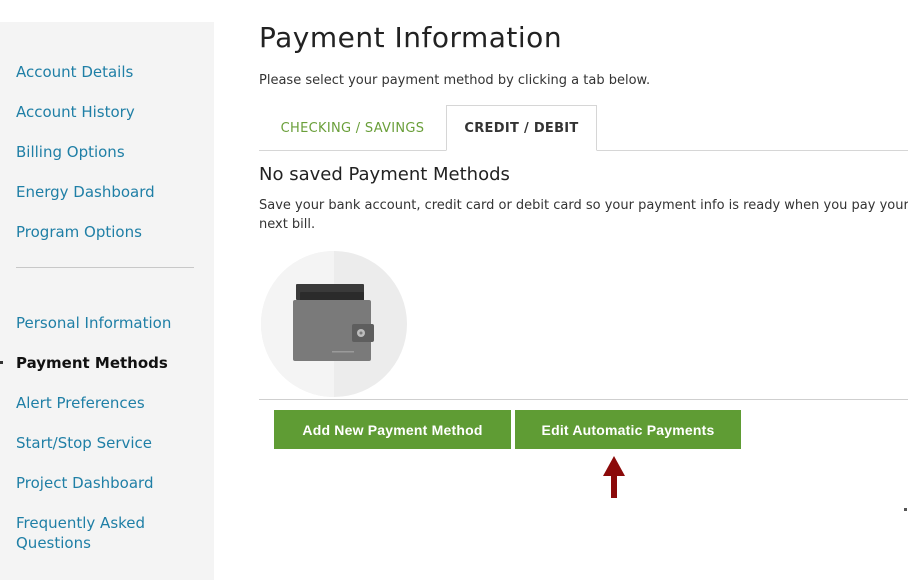  Describe the element at coordinates (79, 232) in the screenshot. I see `sidebar-item-program-options: Program Options` at that location.